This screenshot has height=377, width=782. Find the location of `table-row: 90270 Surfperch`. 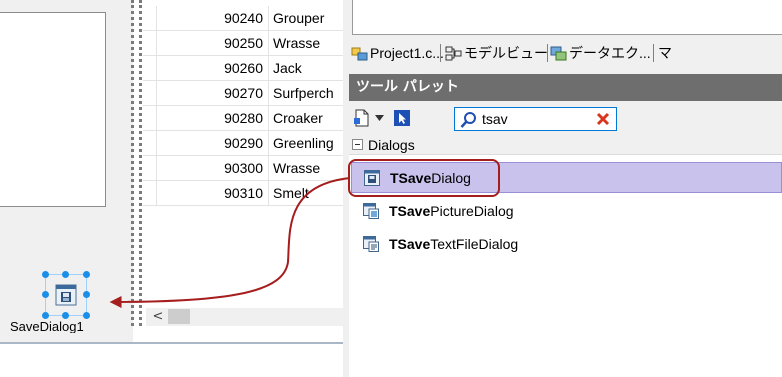

table-row: 90270 Surfperch is located at coordinates (243, 93).